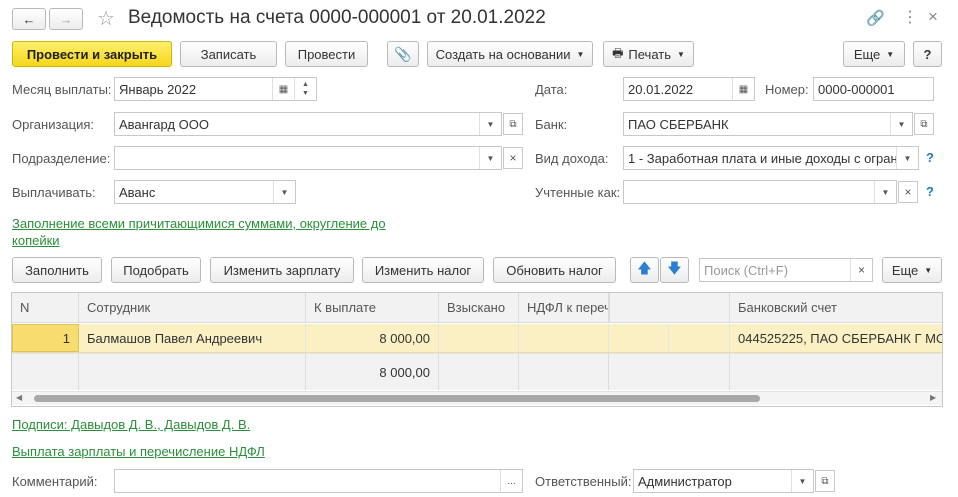 Image resolution: width=958 pixels, height=497 pixels. I want to click on column-header-collected: Взыскано, so click(479, 308).